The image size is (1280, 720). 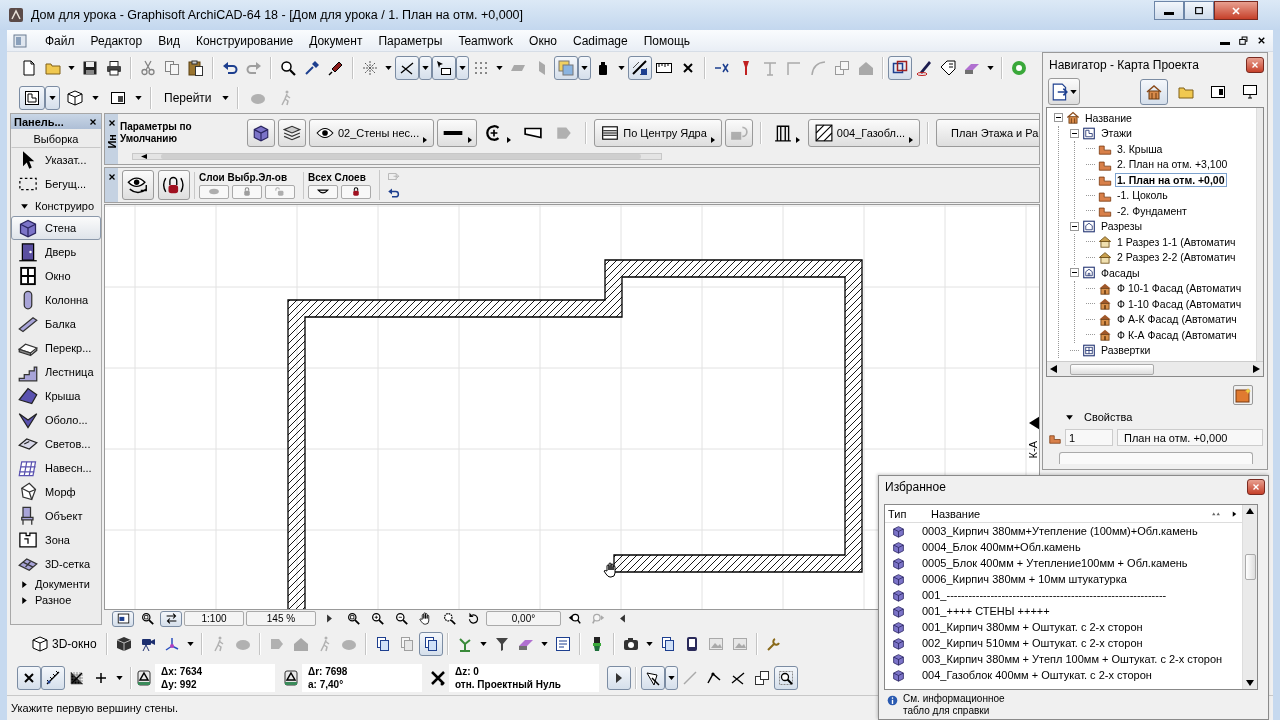 I want to click on scale-field: 1:100, so click(x=214, y=618).